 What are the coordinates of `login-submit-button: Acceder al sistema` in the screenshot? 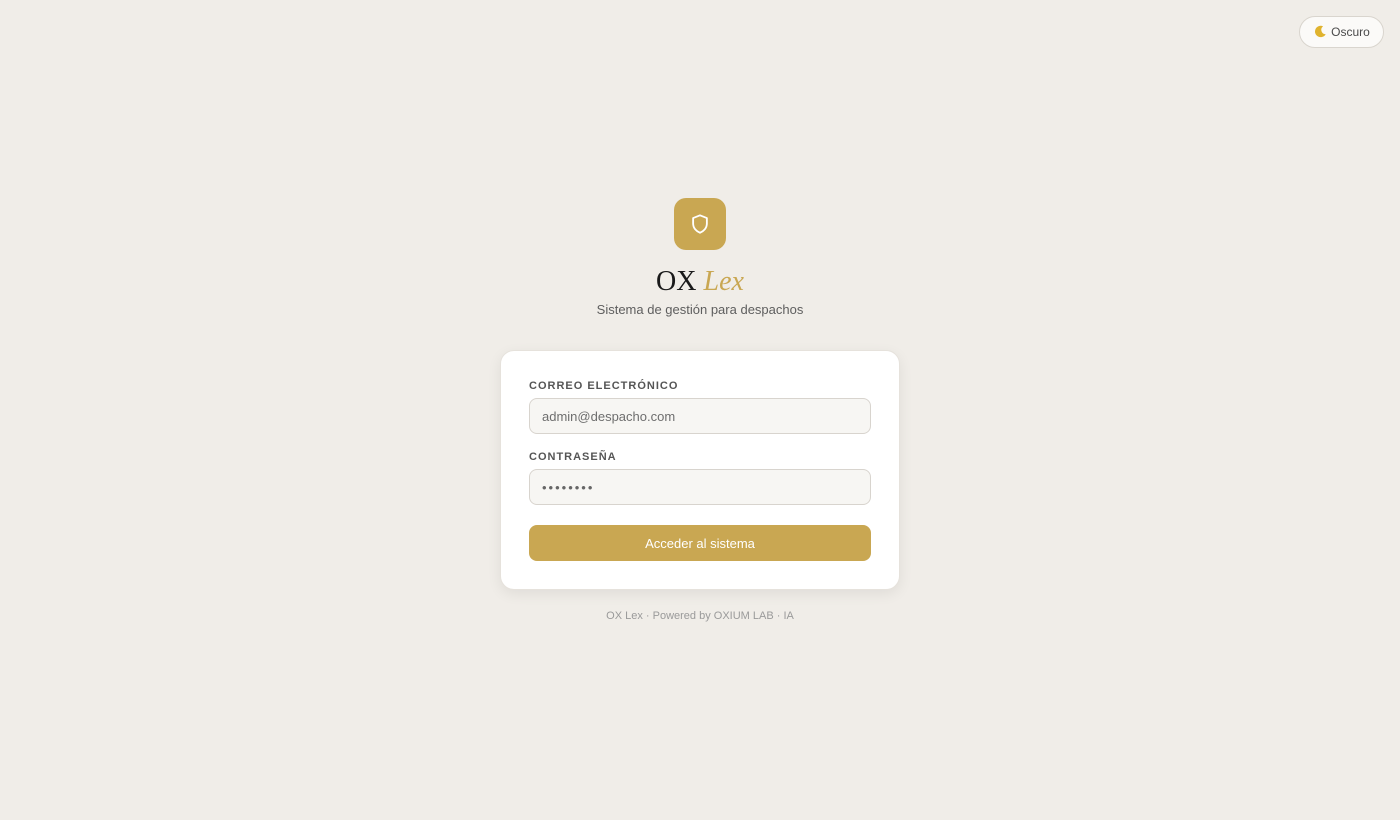 It's located at (700, 543).